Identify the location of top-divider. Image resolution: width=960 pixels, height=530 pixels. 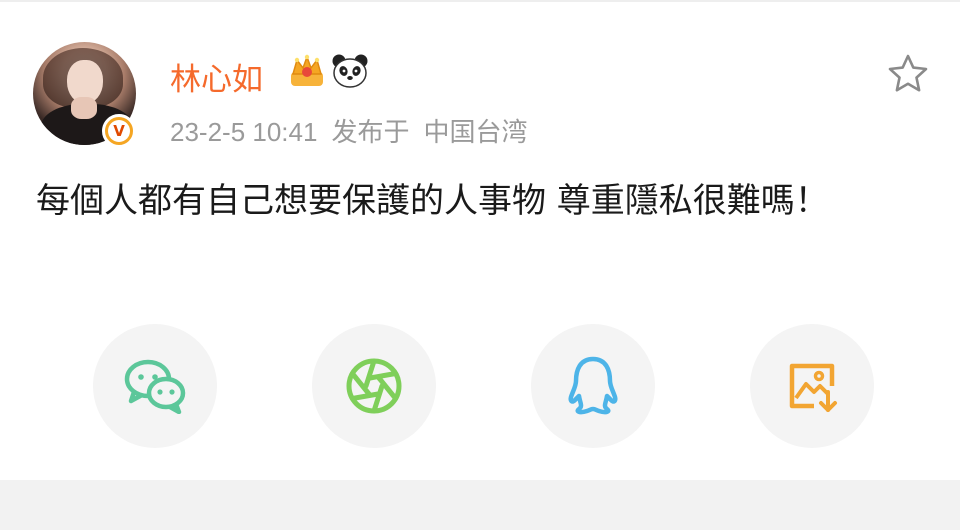
(480, 1).